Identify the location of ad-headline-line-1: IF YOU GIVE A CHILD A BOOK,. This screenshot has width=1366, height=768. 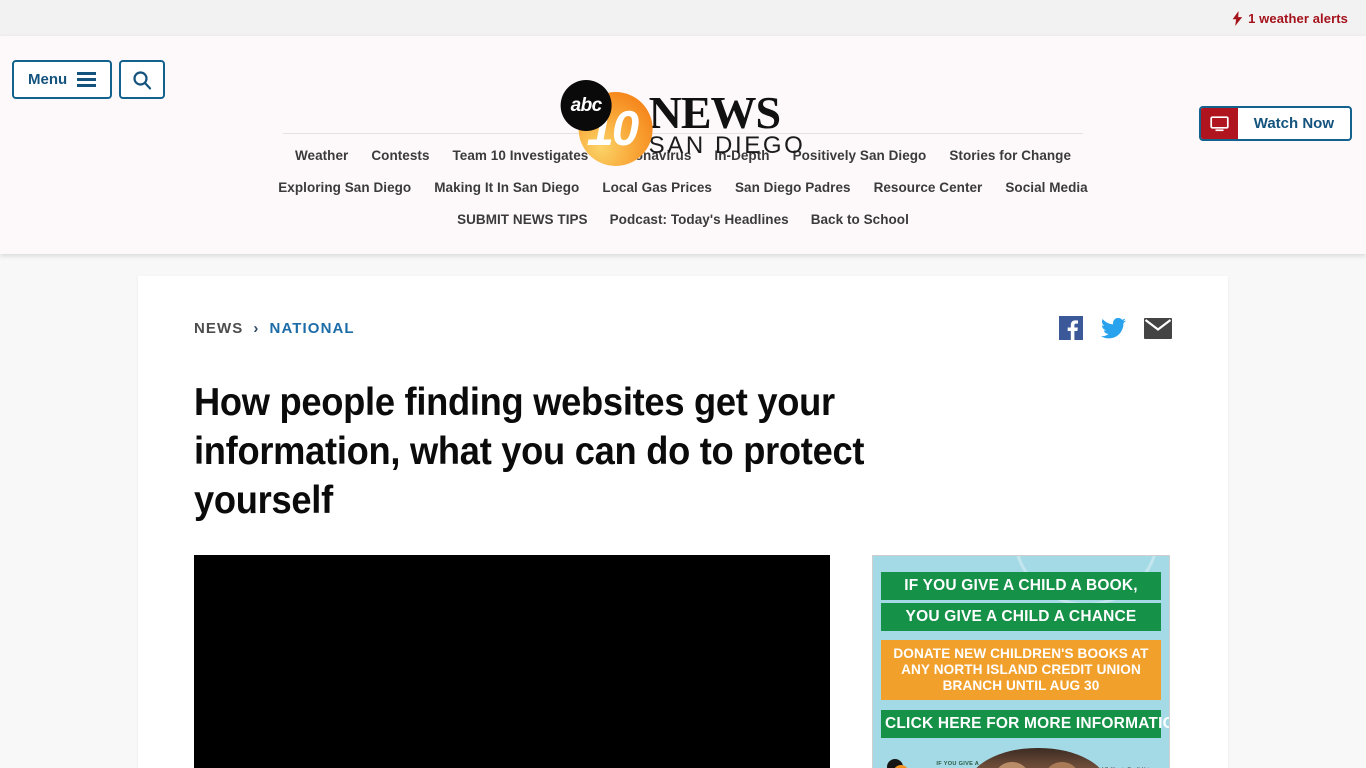
(1021, 586).